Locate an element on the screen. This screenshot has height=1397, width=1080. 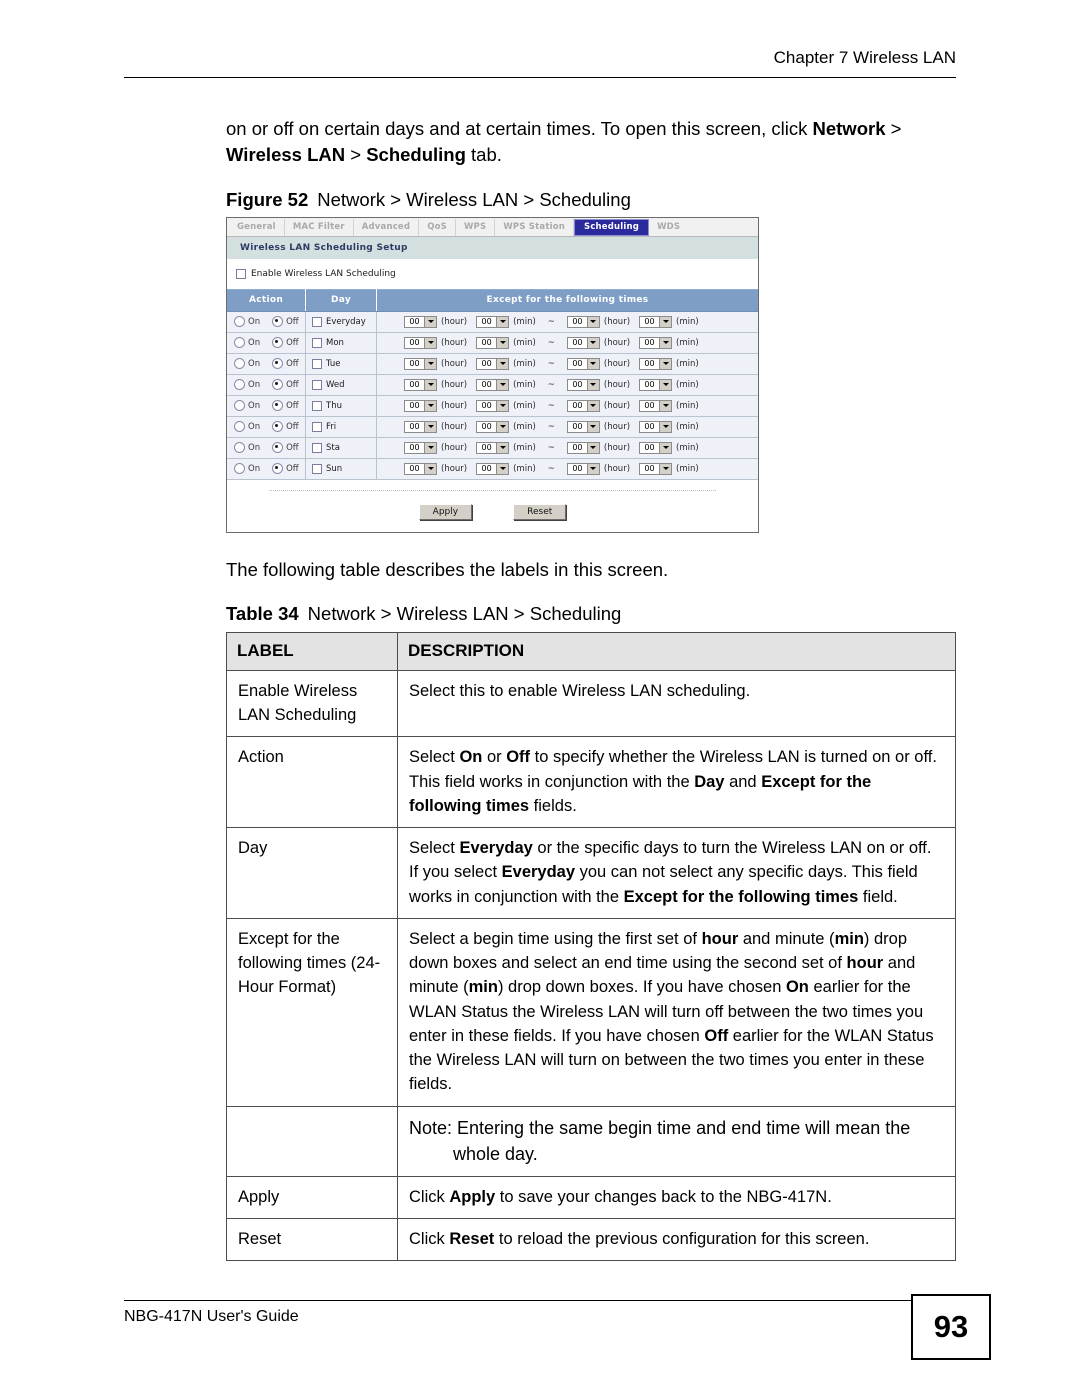
tab-wps: WPS is located at coordinates (475, 227).